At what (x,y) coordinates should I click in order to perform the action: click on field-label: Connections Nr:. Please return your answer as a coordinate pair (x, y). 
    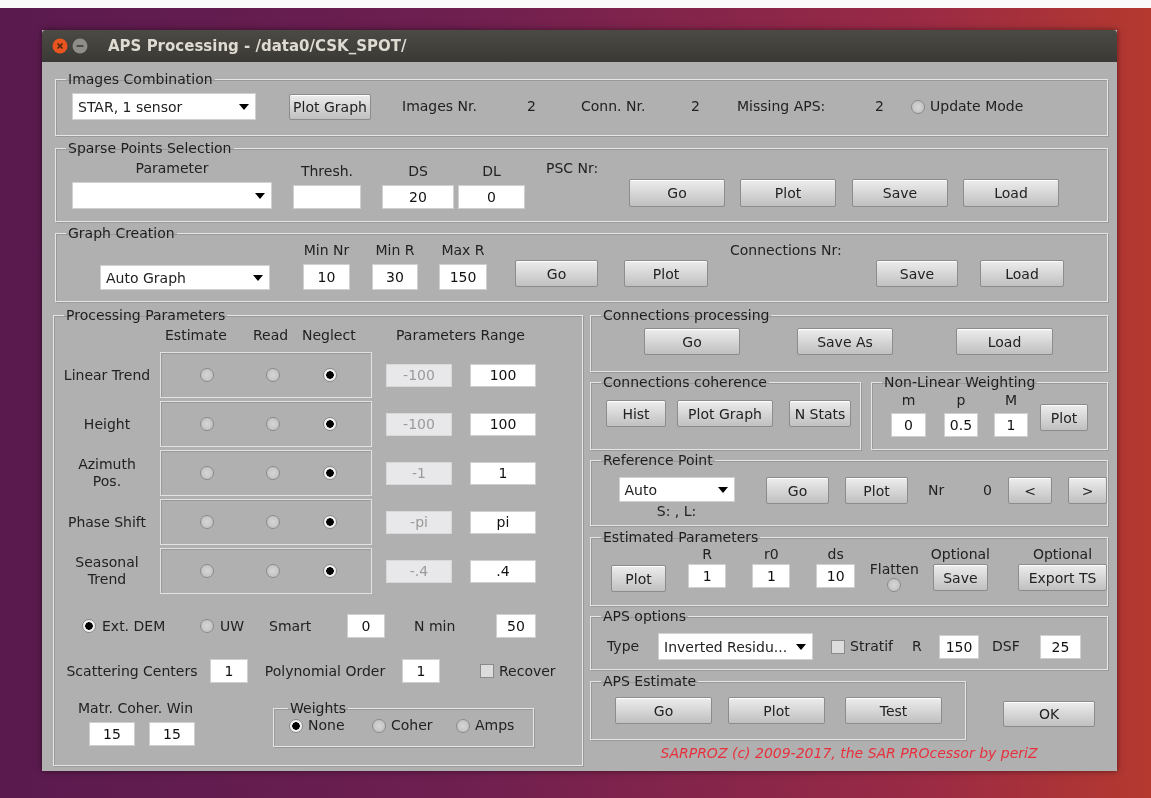
    Looking at the image, I should click on (786, 250).